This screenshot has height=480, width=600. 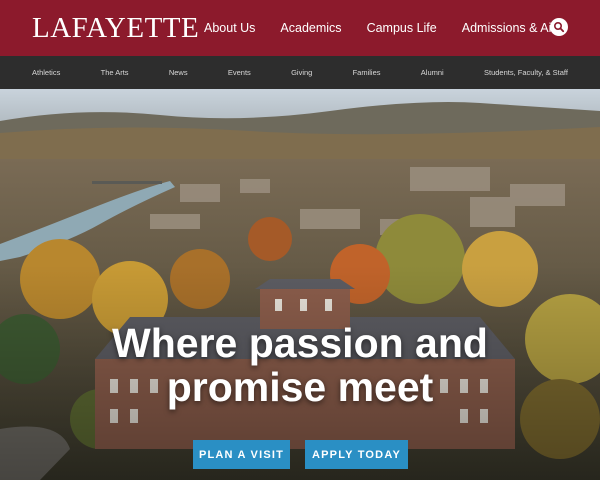 What do you see at coordinates (310, 28) in the screenshot?
I see `nav-academics: Academics` at bounding box center [310, 28].